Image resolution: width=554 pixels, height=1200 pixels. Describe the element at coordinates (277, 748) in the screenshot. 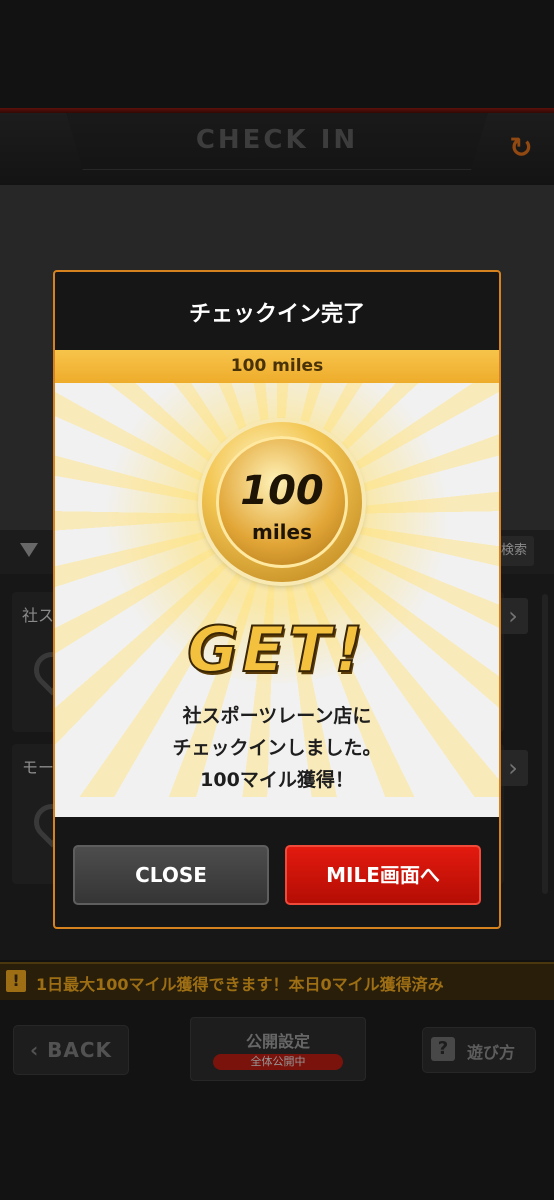

I see `message-line-2: チェックインしました。` at that location.